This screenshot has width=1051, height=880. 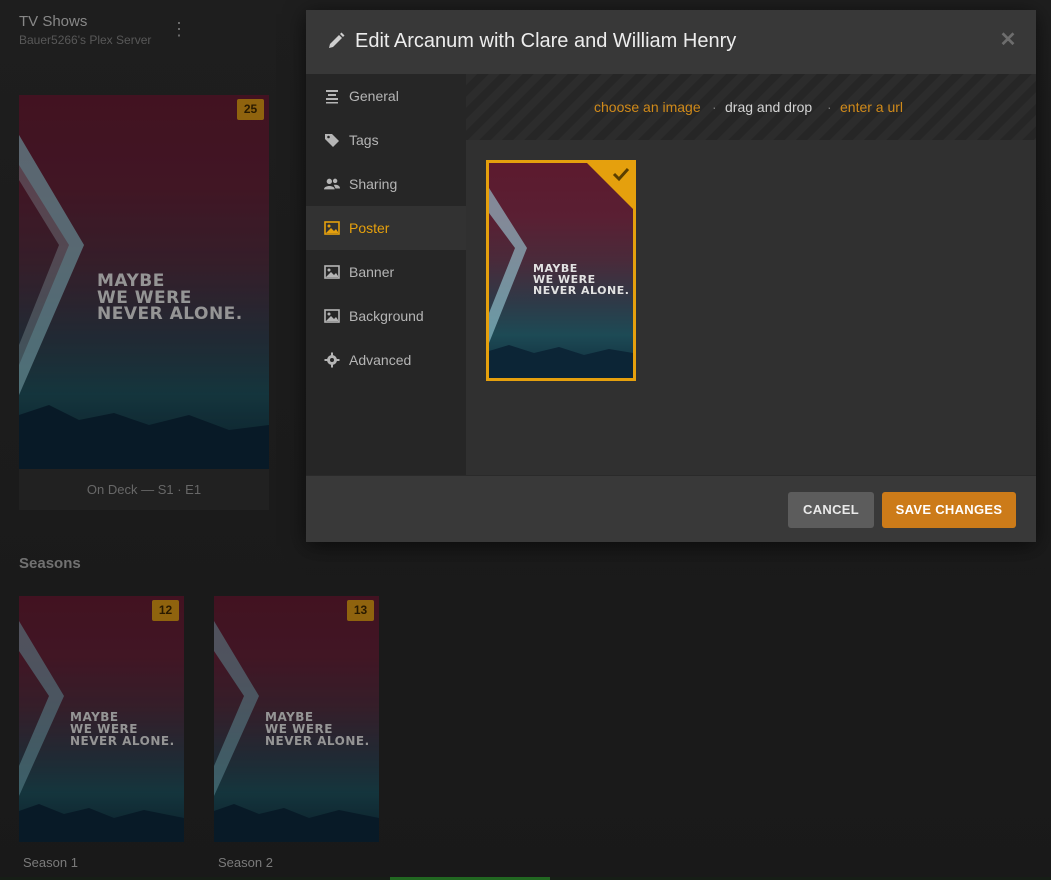 I want to click on gear-icon, so click(x=332, y=360).